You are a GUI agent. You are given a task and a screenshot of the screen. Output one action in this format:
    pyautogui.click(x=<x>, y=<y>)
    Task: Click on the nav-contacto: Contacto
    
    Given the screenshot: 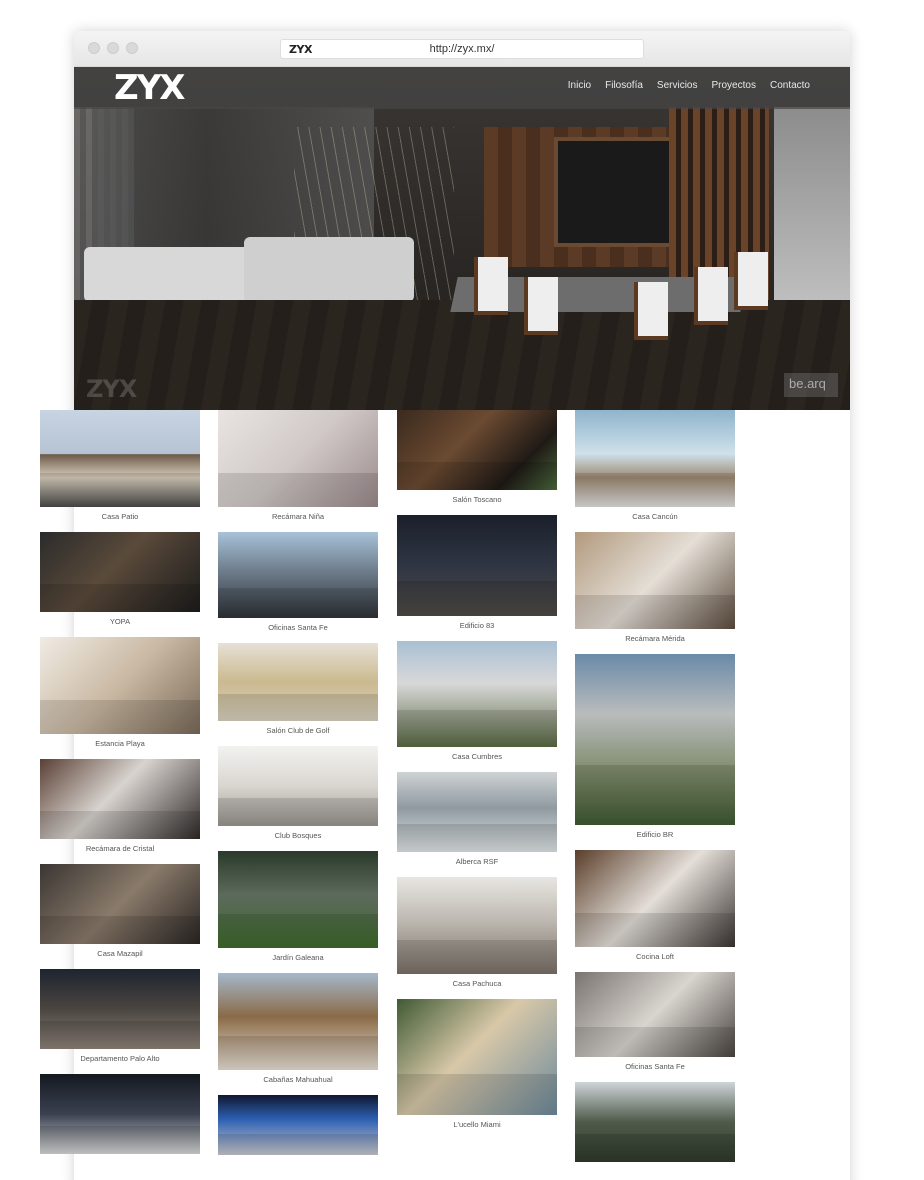 What is the action you would take?
    pyautogui.click(x=790, y=85)
    